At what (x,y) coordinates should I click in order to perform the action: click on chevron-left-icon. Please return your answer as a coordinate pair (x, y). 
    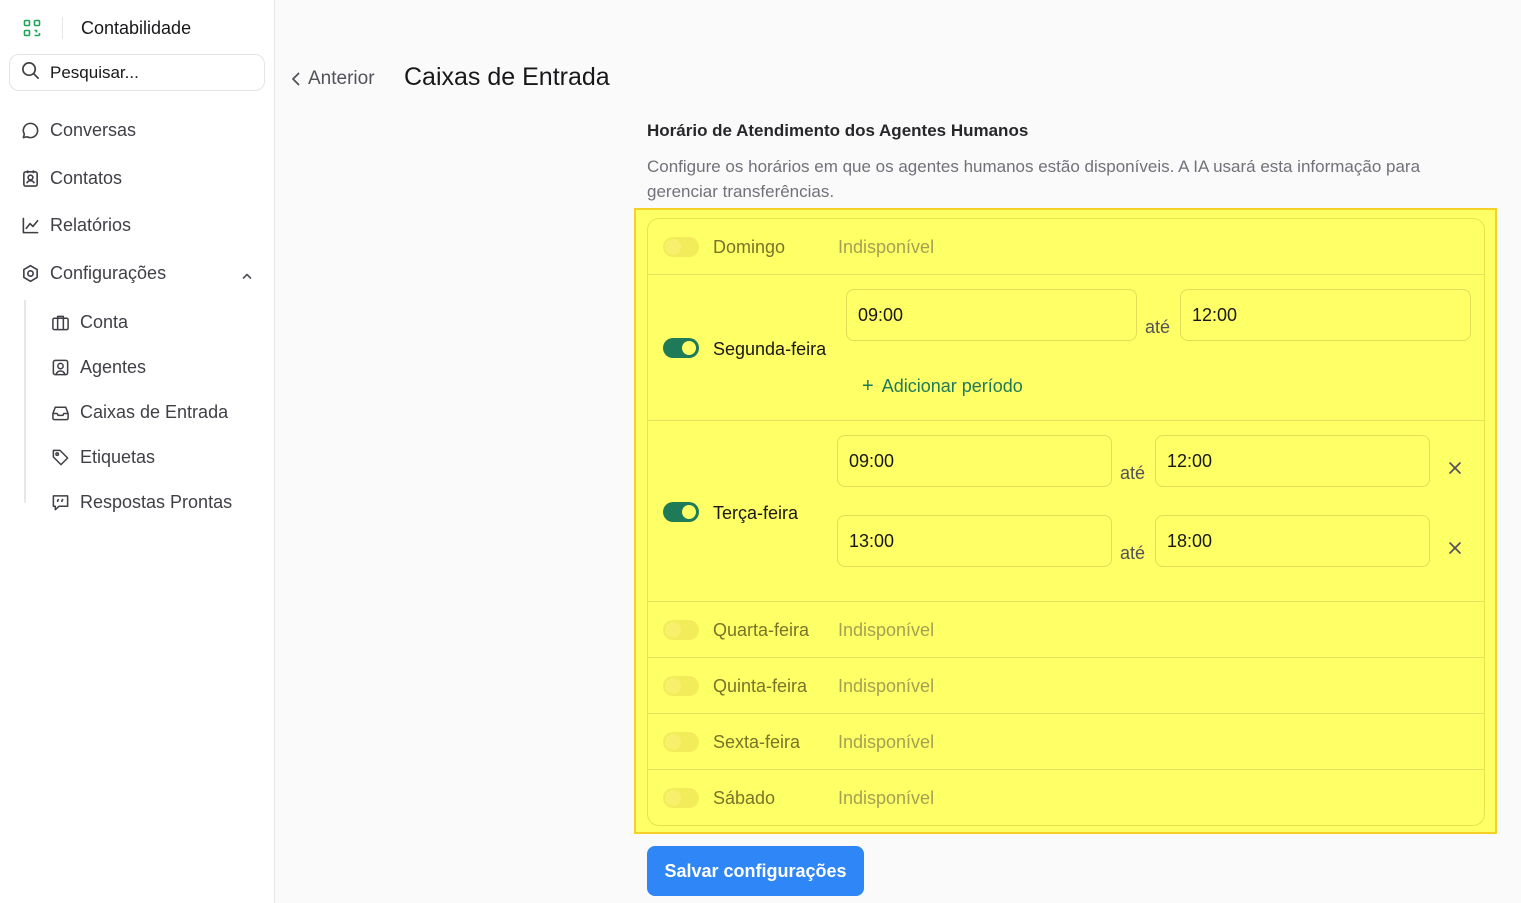
    Looking at the image, I should click on (296, 79).